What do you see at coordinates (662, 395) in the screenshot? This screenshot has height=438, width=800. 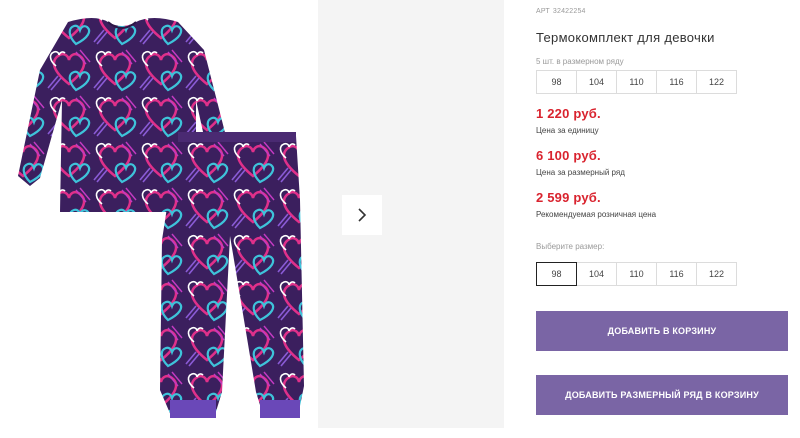 I see `add-size-row-to-cart-button: ДОБАВИТЬ РАЗМЕРНЫЙ РЯД В КОРЗИНУ` at bounding box center [662, 395].